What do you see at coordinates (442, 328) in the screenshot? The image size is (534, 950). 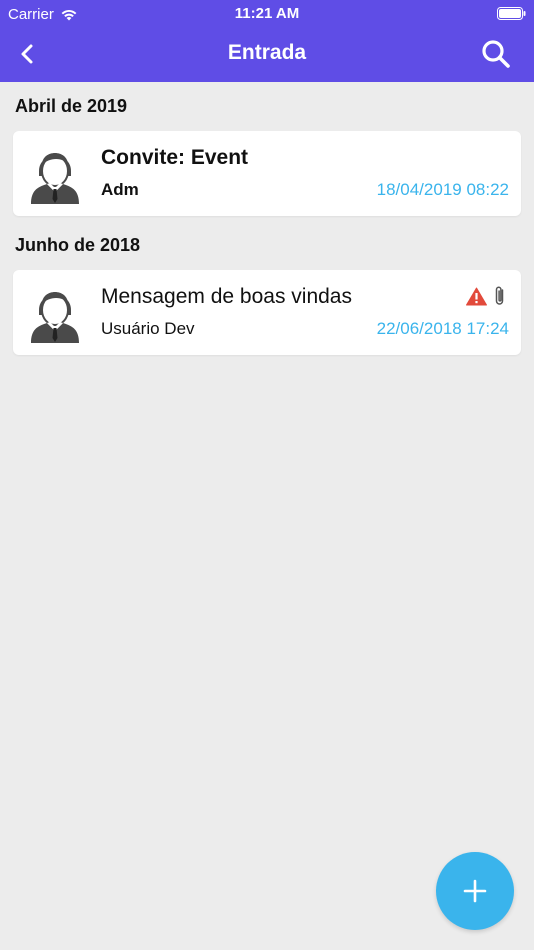 I see `message-date: 22/06/2018 17:24` at bounding box center [442, 328].